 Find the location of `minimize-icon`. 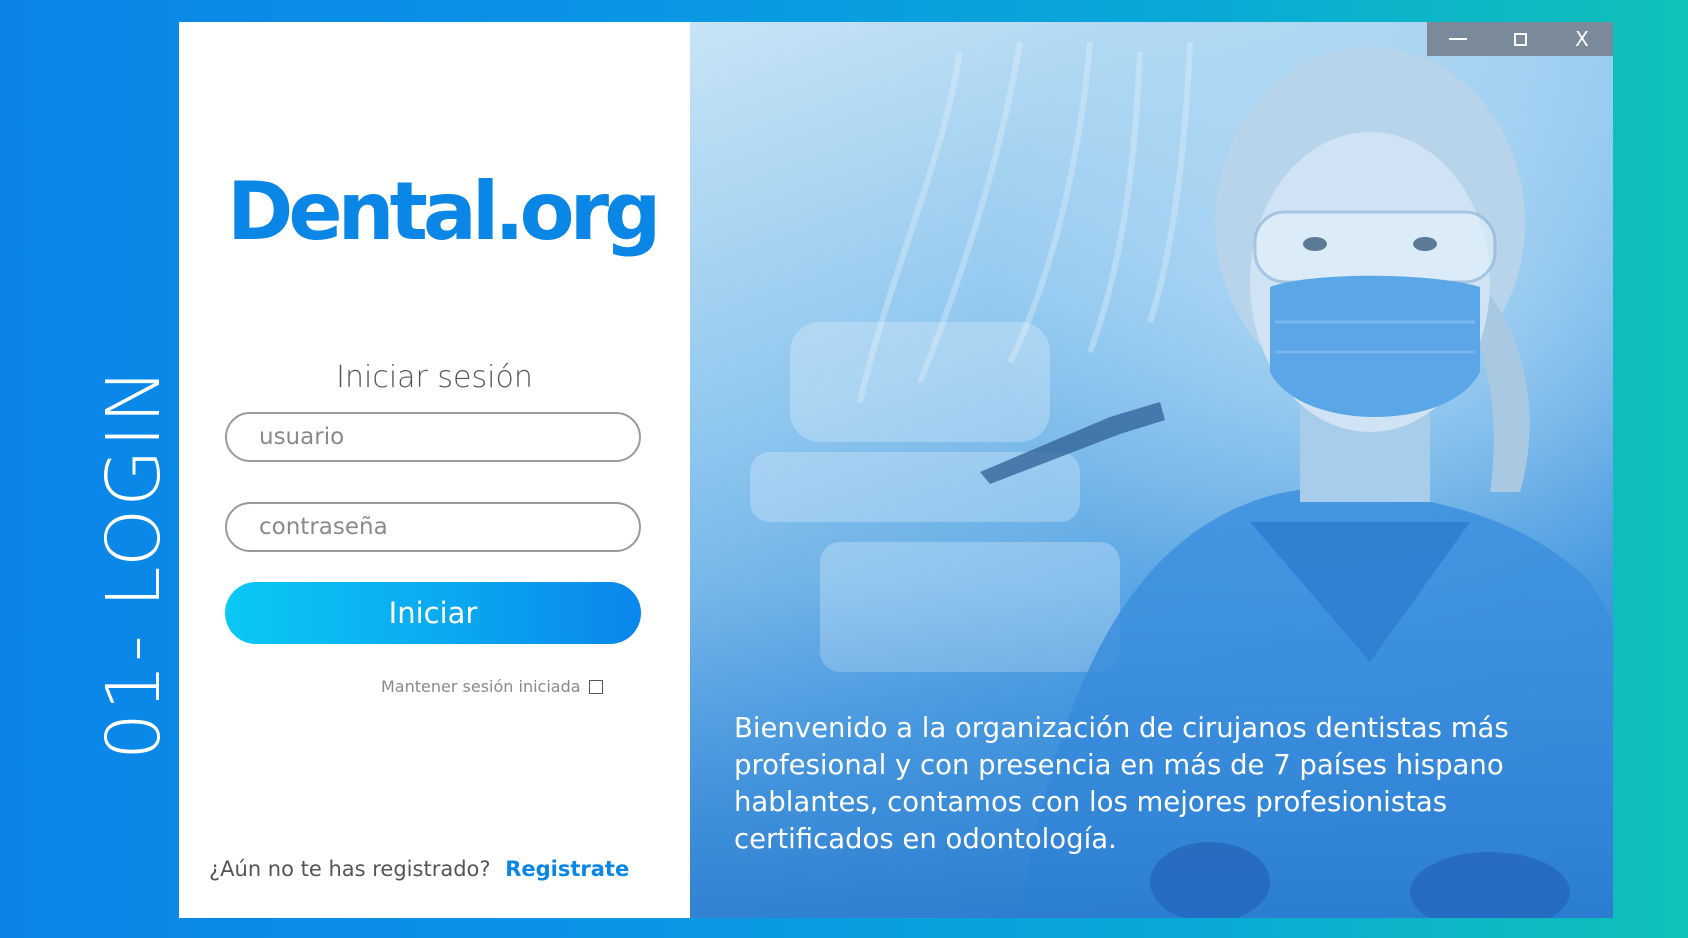

minimize-icon is located at coordinates (1458, 39).